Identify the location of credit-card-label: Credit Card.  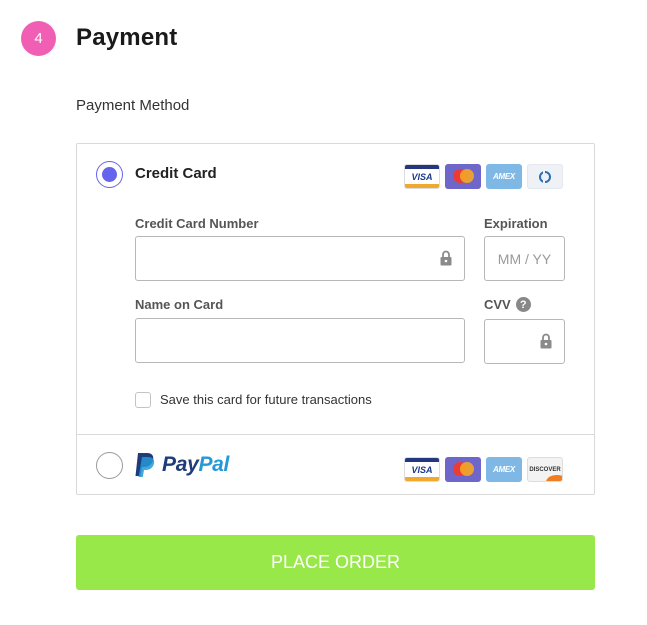
(176, 173).